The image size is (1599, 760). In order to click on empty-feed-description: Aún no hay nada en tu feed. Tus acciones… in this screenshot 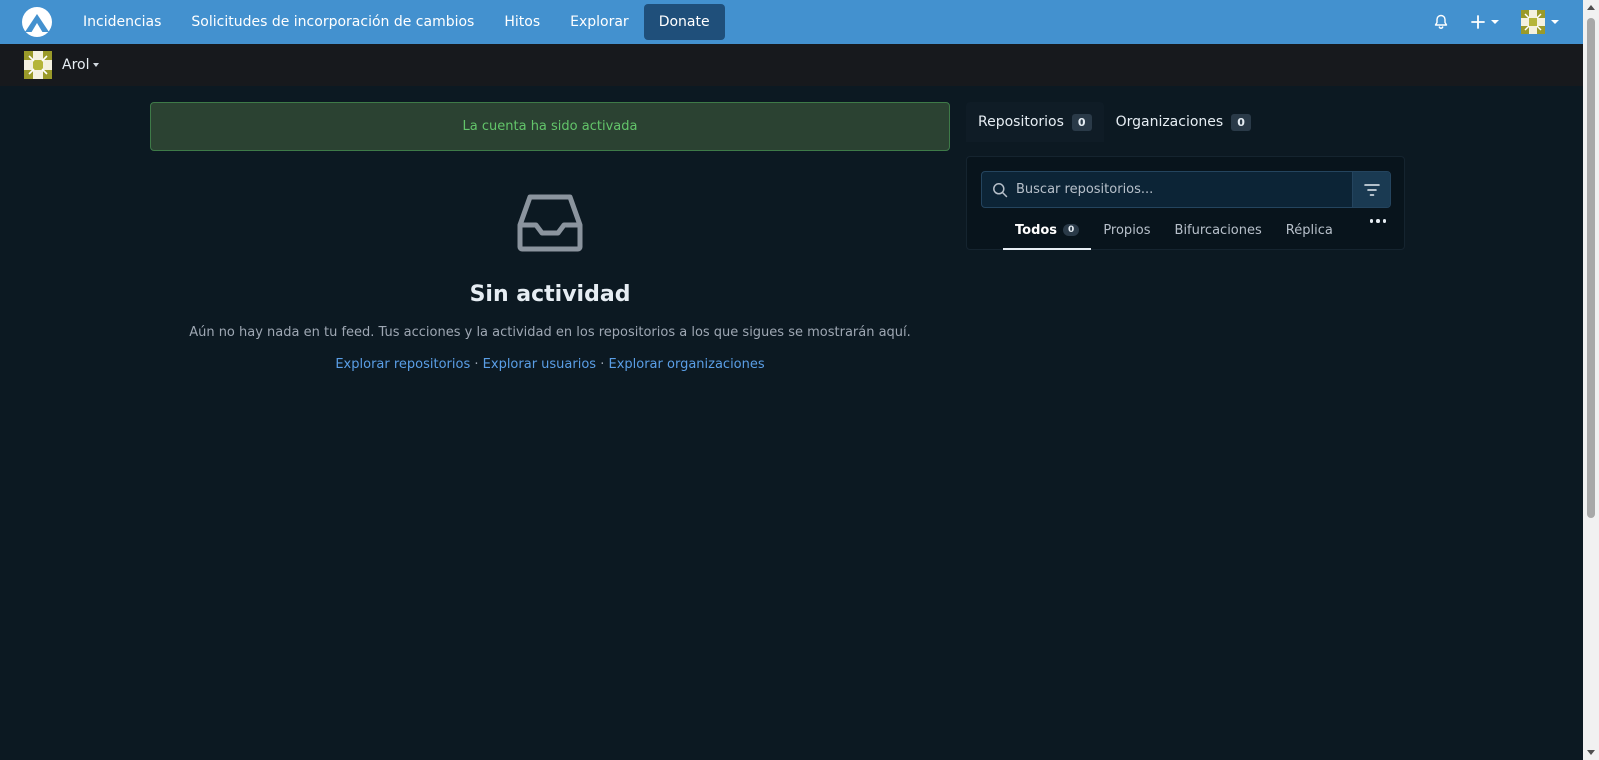, I will do `click(550, 332)`.